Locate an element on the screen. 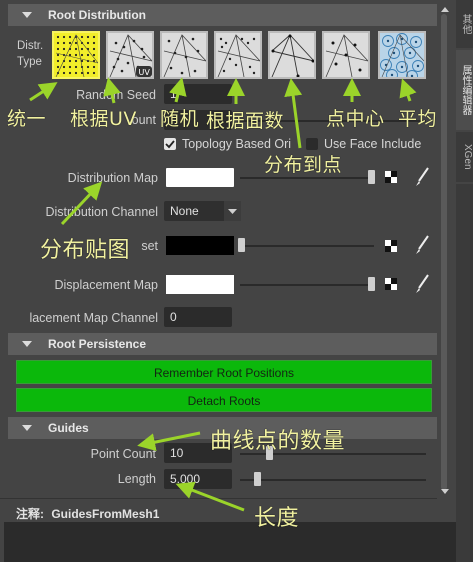 Image resolution: width=473 pixels, height=562 pixels. offset-swatch is located at coordinates (200, 245).